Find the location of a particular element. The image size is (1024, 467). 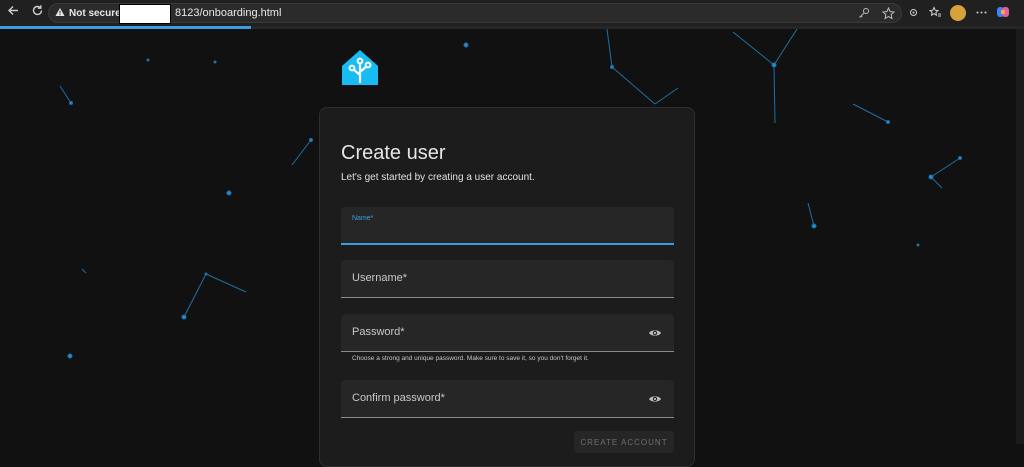

profile-avatar-icon is located at coordinates (958, 13).